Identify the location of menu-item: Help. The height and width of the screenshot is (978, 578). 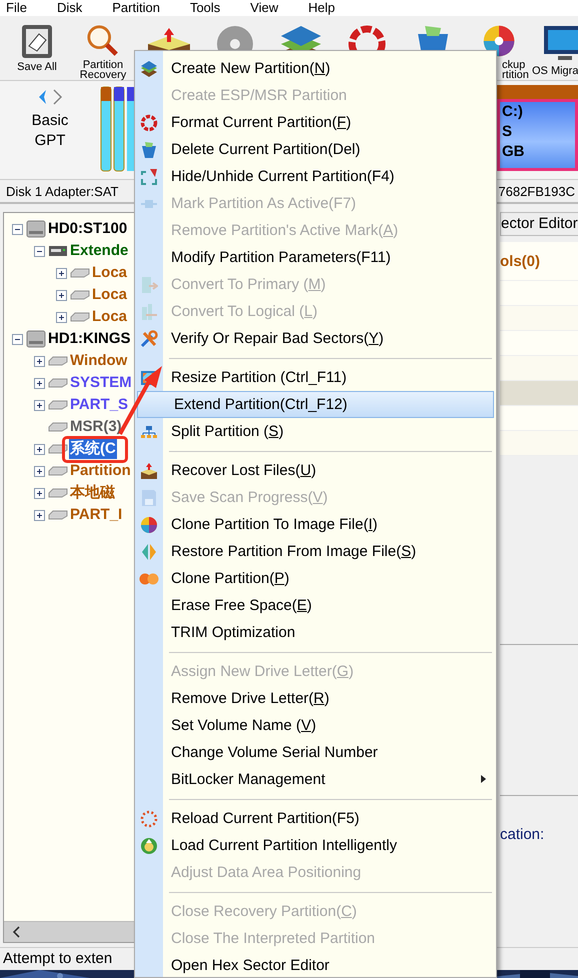
(321, 8).